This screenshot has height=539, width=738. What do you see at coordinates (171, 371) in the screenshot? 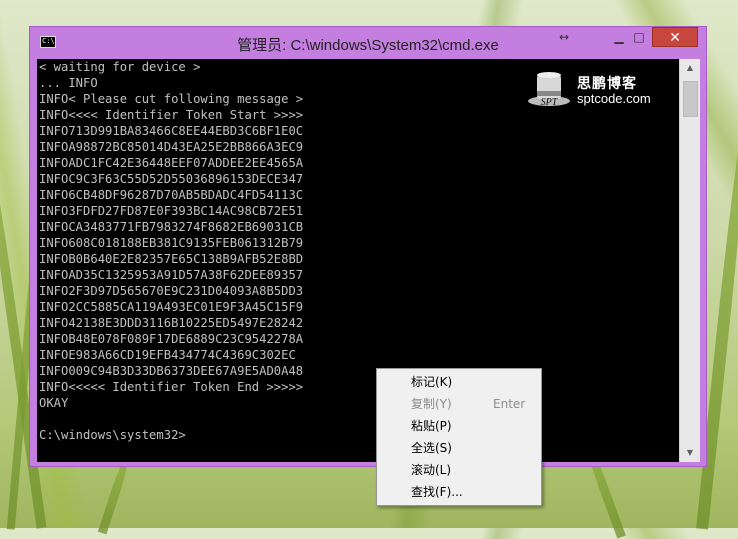
I see `console-line: INFO009C94B3D33DB6373DEE67A9E5AD0A48` at bounding box center [171, 371].